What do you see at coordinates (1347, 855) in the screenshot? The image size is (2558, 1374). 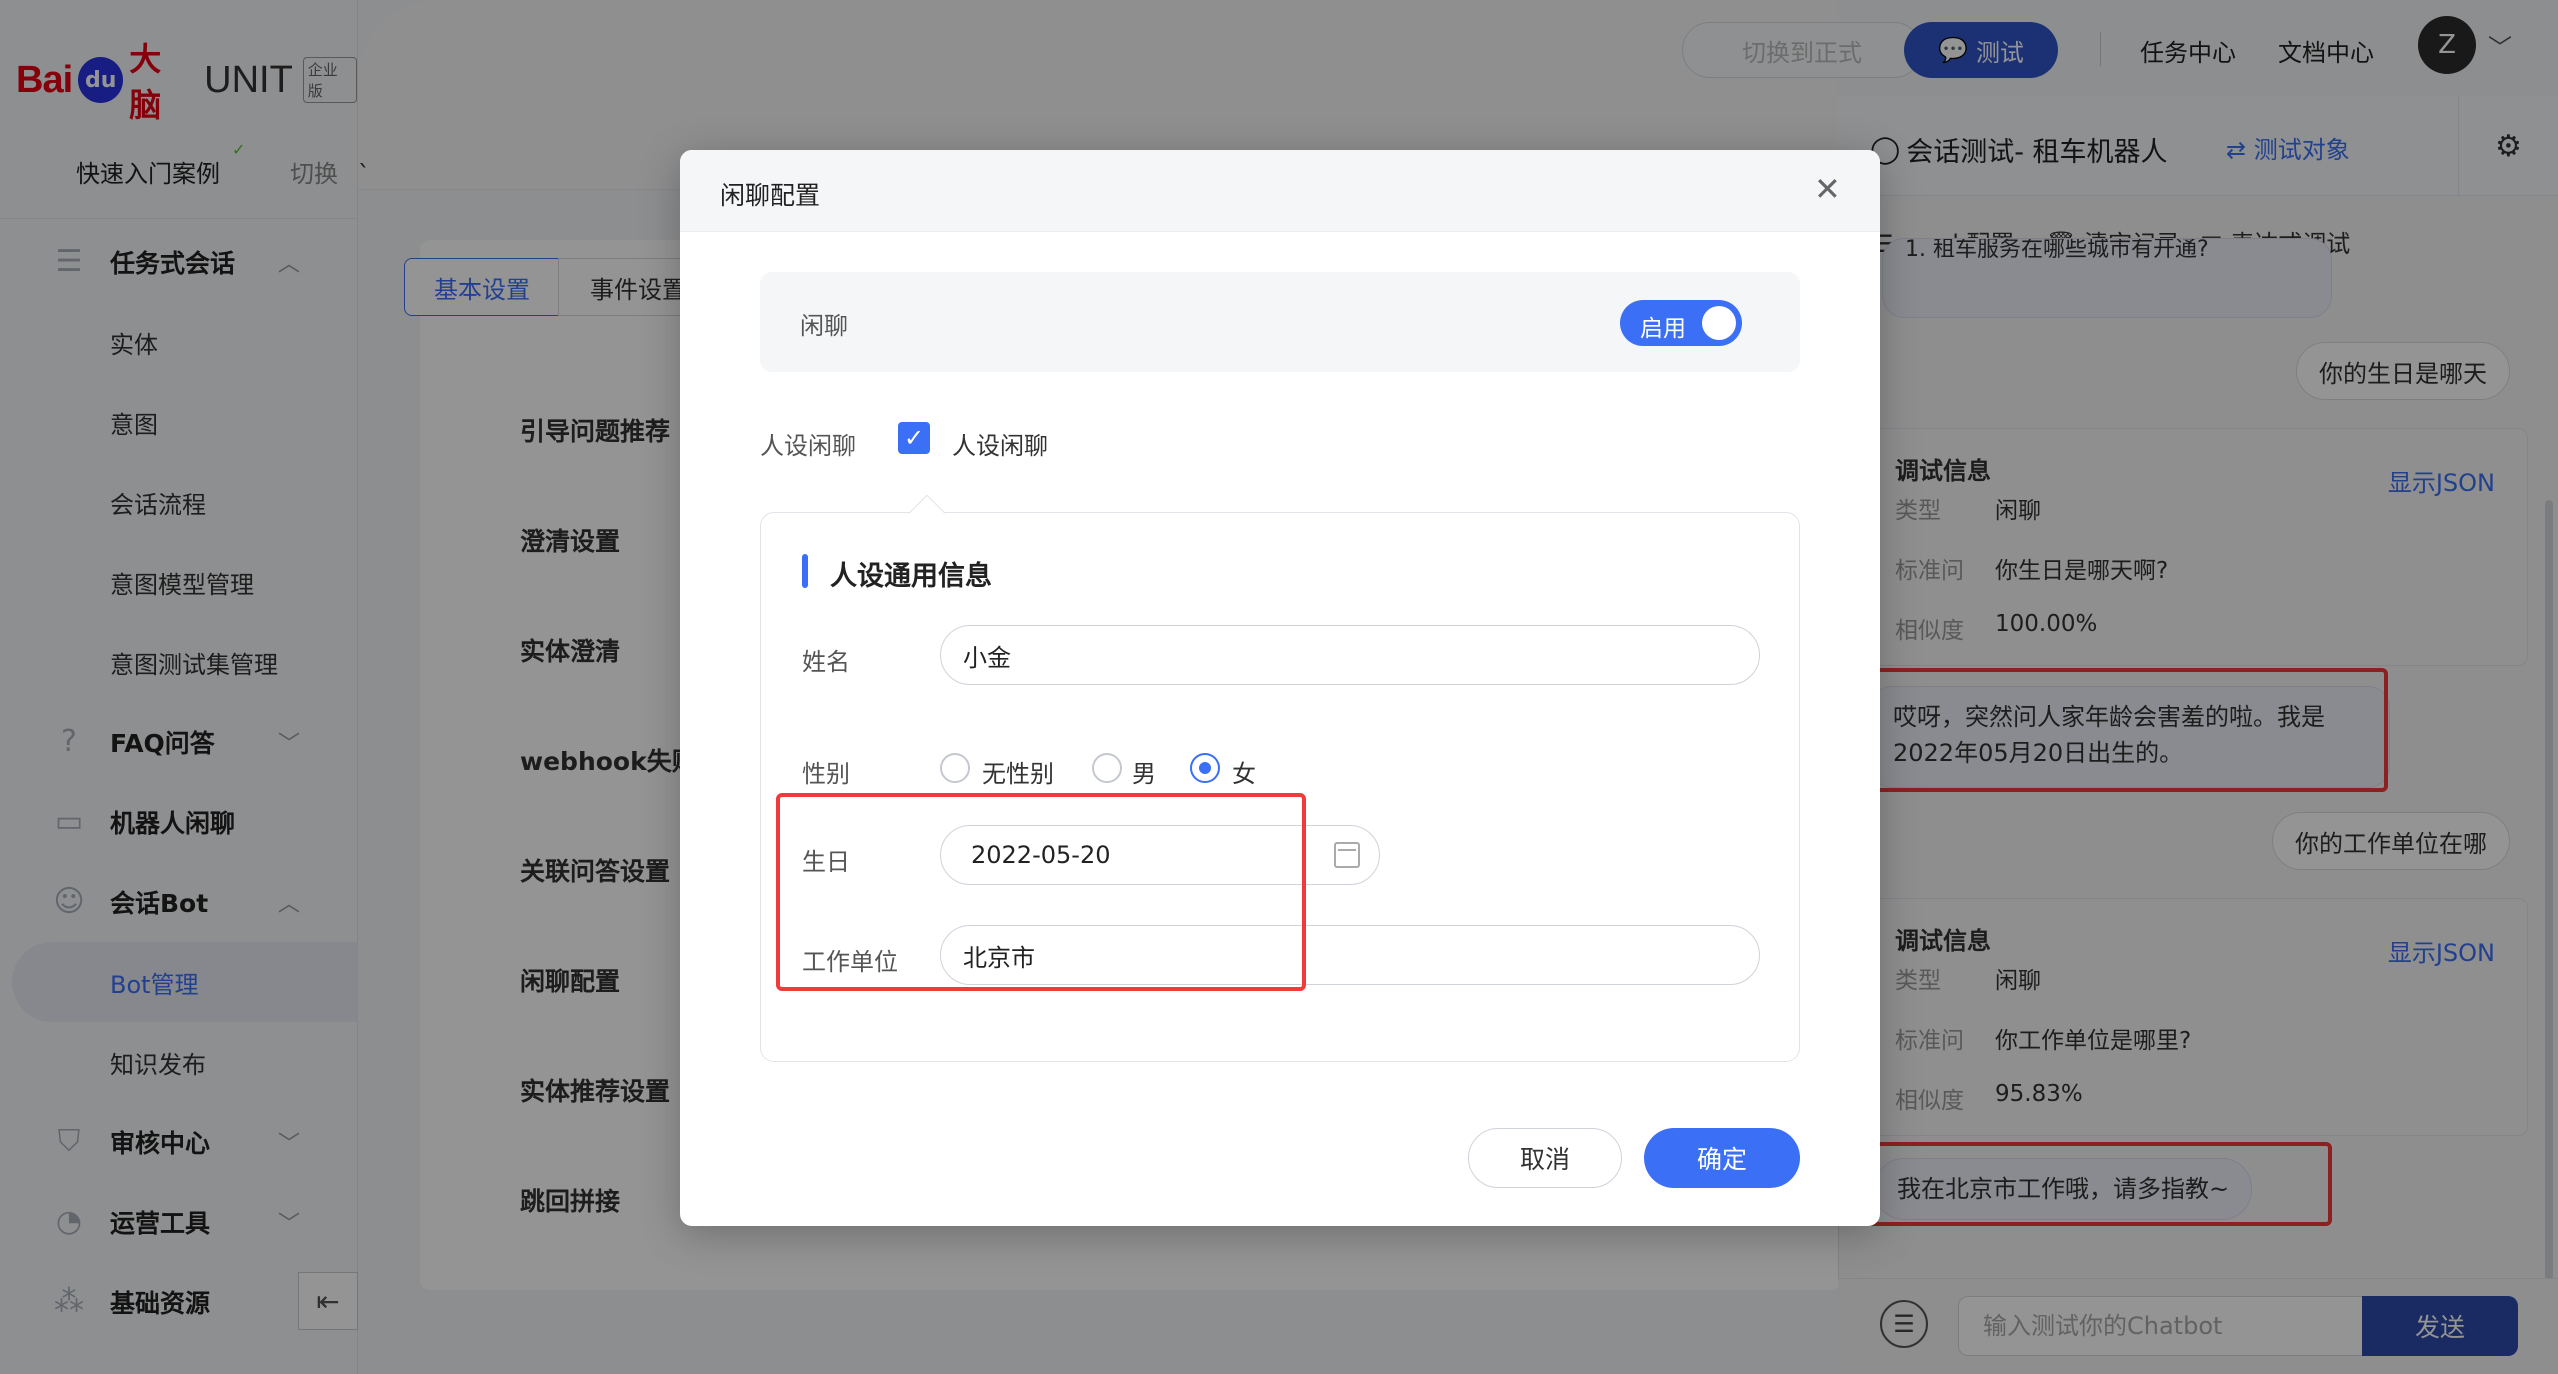 I see `calendar-icon` at bounding box center [1347, 855].